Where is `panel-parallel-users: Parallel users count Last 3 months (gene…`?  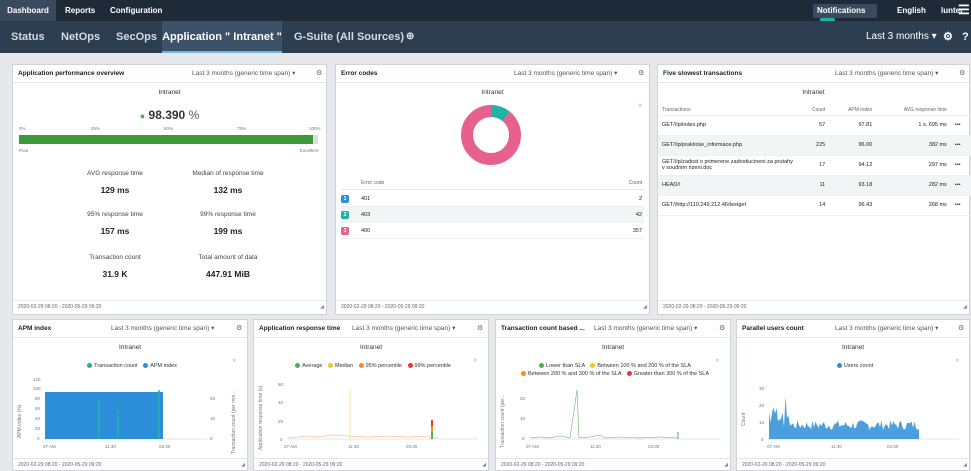
panel-parallel-users: Parallel users count Last 3 months (gene… is located at coordinates (853, 395).